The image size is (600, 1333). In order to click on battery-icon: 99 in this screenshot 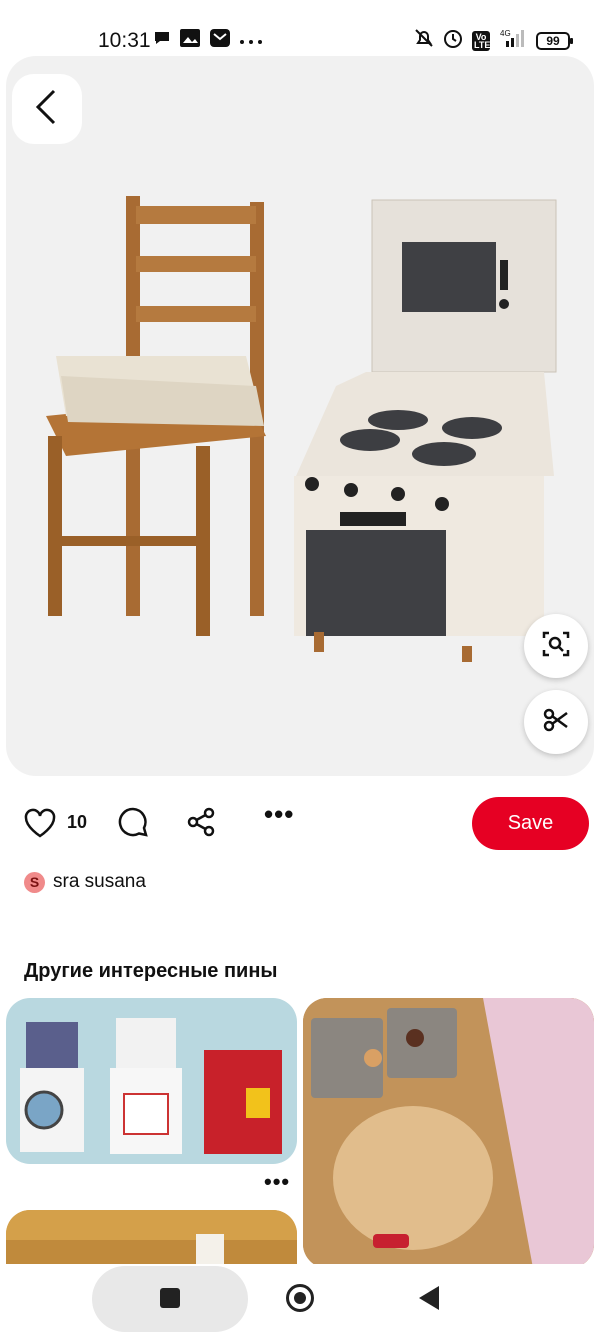, I will do `click(554, 40)`.